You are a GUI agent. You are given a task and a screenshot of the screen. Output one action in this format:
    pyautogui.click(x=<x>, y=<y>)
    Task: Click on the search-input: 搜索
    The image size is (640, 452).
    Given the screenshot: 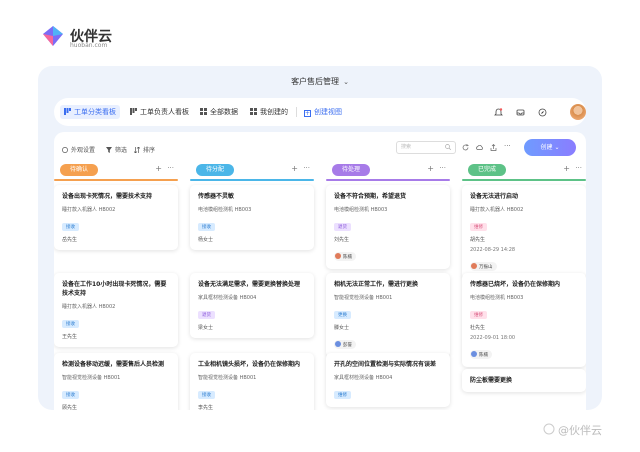 What is the action you would take?
    pyautogui.click(x=426, y=147)
    